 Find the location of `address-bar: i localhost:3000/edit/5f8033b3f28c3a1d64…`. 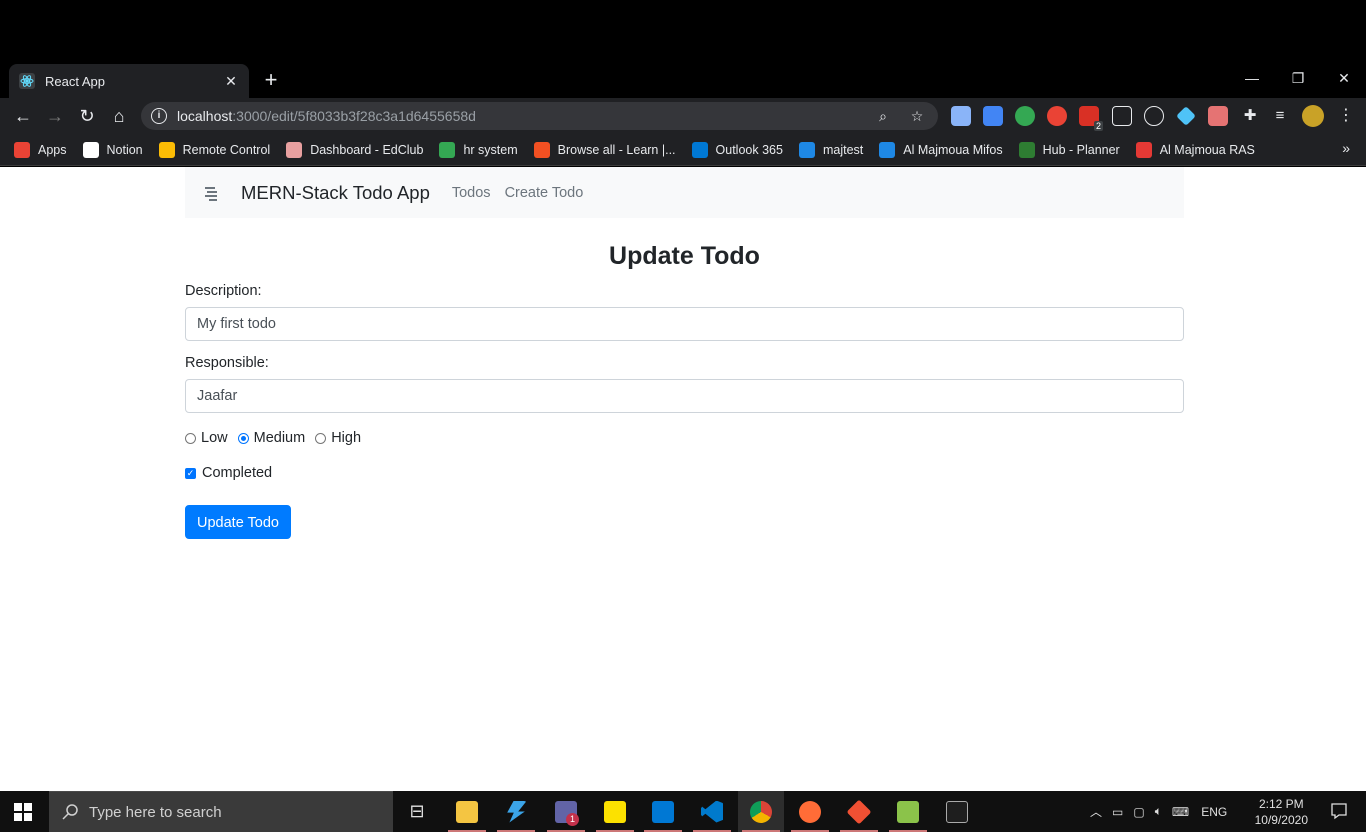

address-bar: i localhost:3000/edit/5f8033b3f28c3a1d64… is located at coordinates (539, 116).